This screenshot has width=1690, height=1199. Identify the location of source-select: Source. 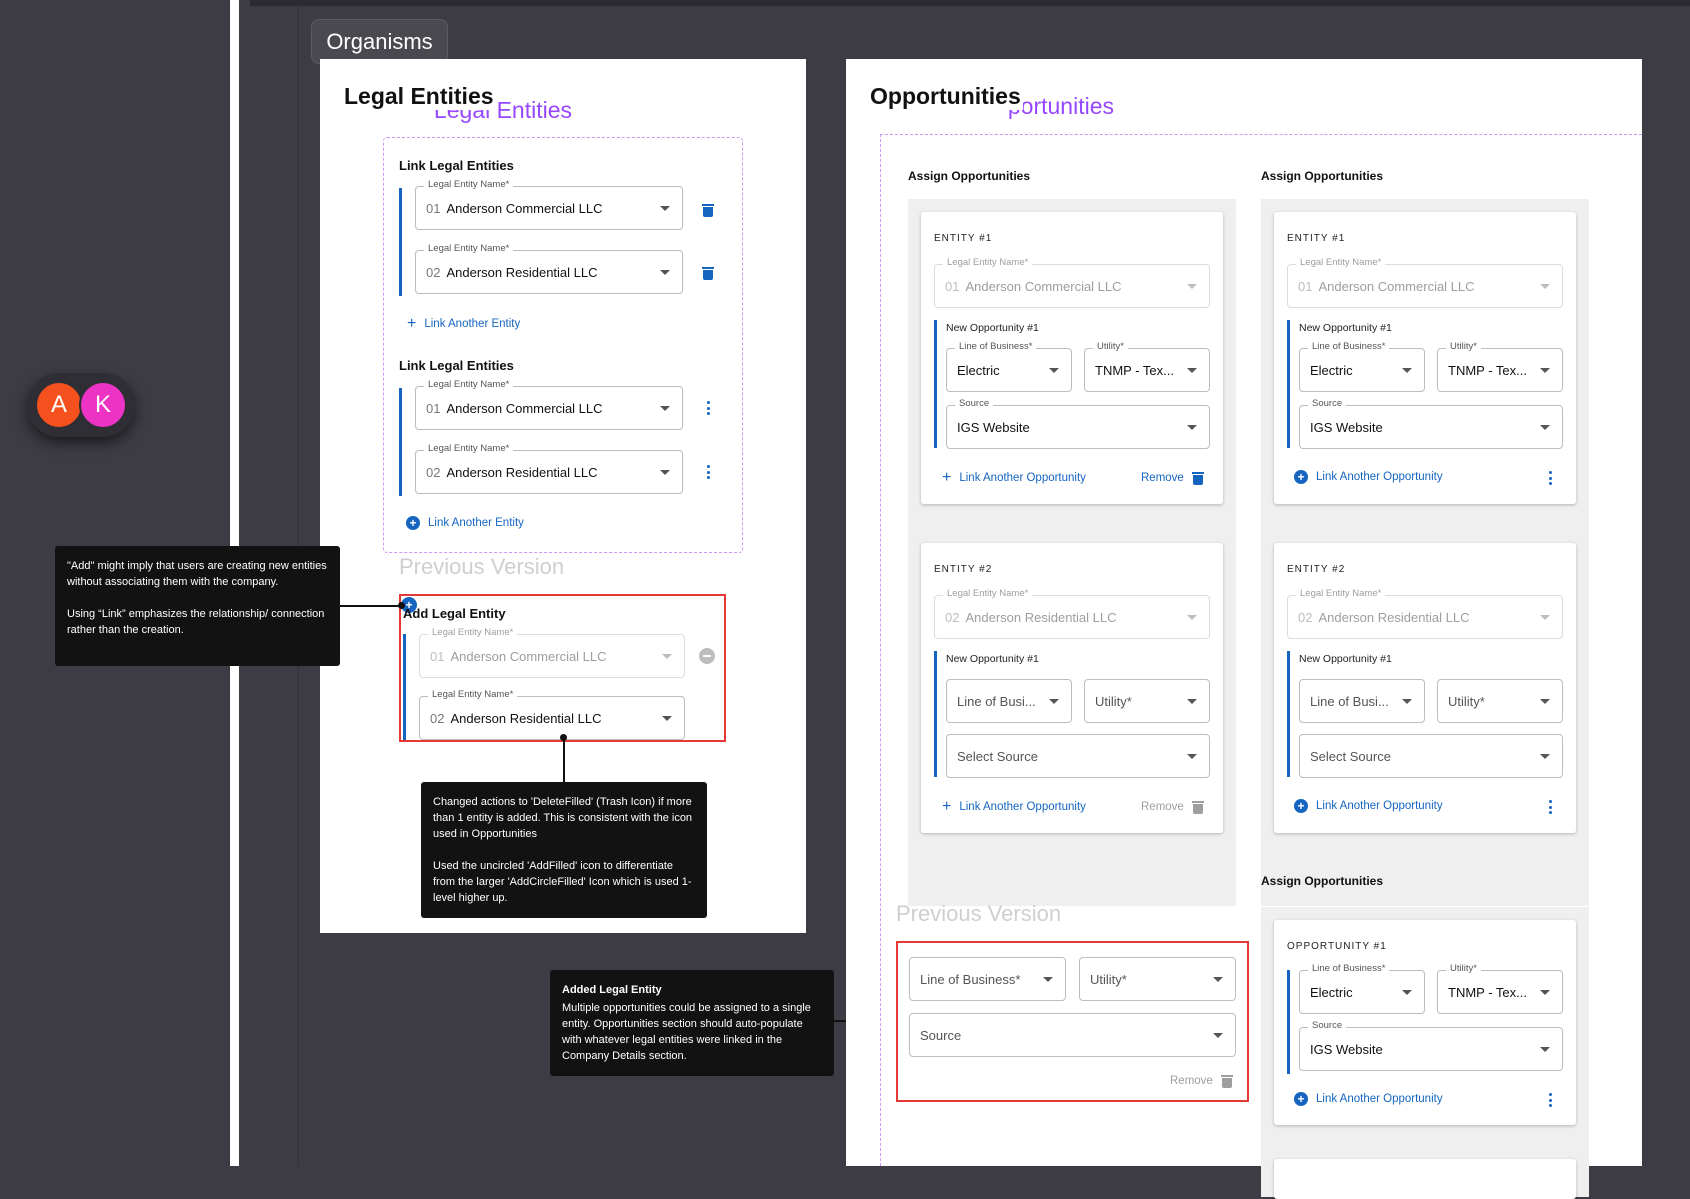
(1072, 1035).